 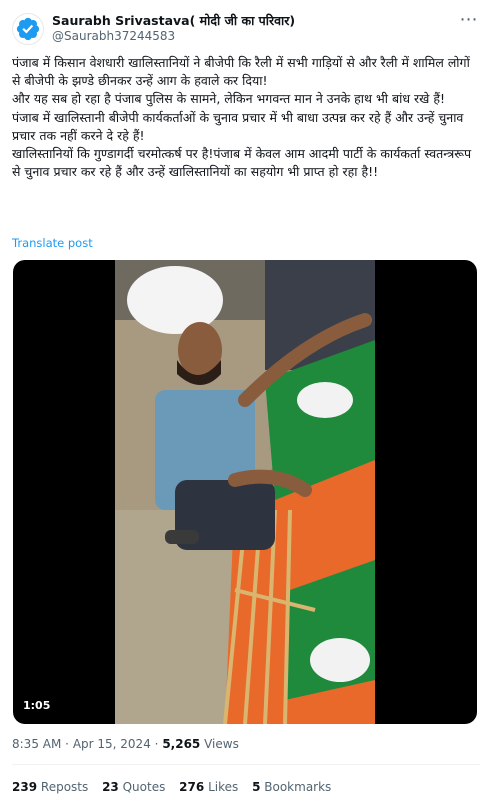 I want to click on translate-post-link: Translate post, so click(x=52, y=243).